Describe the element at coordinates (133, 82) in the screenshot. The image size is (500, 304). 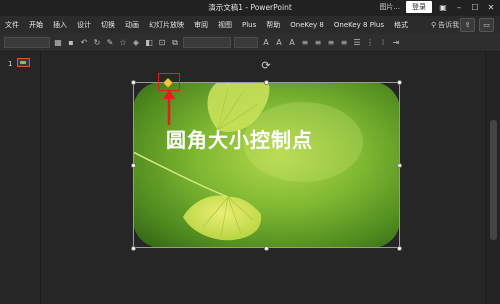
I see `resize-handle-top-left` at that location.